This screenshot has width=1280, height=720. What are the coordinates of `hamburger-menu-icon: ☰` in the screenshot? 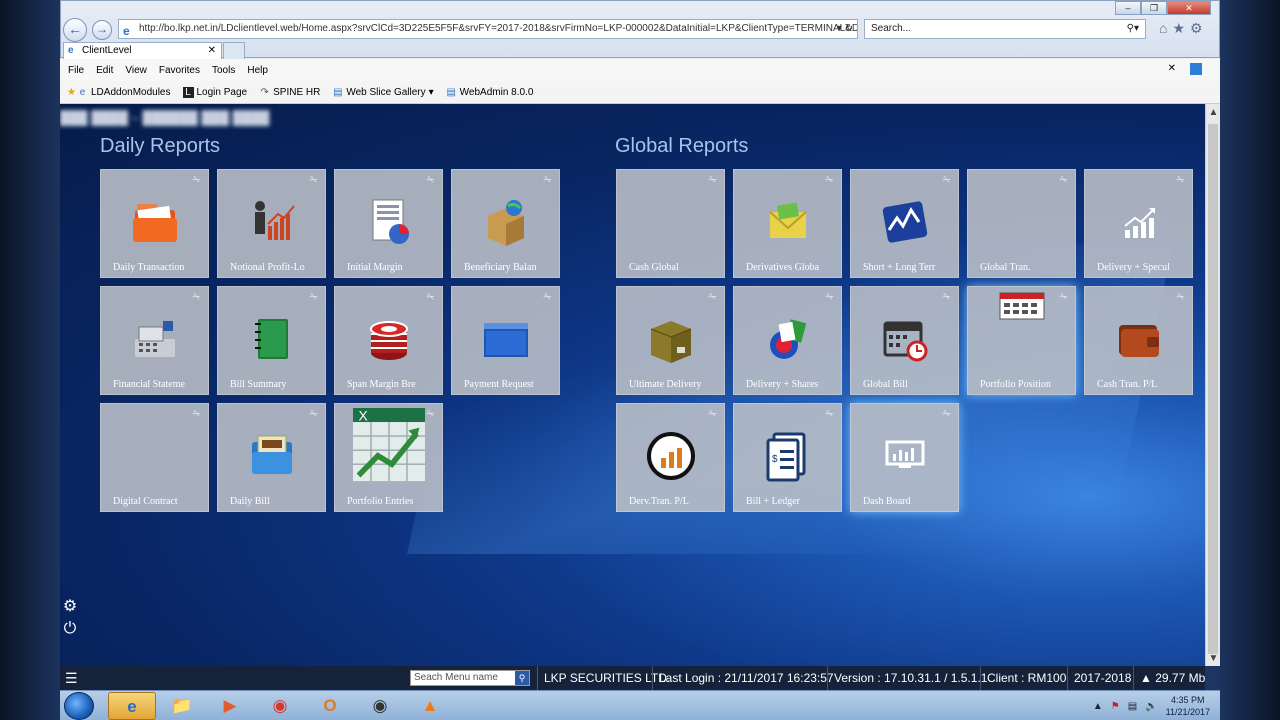 It's located at (71, 678).